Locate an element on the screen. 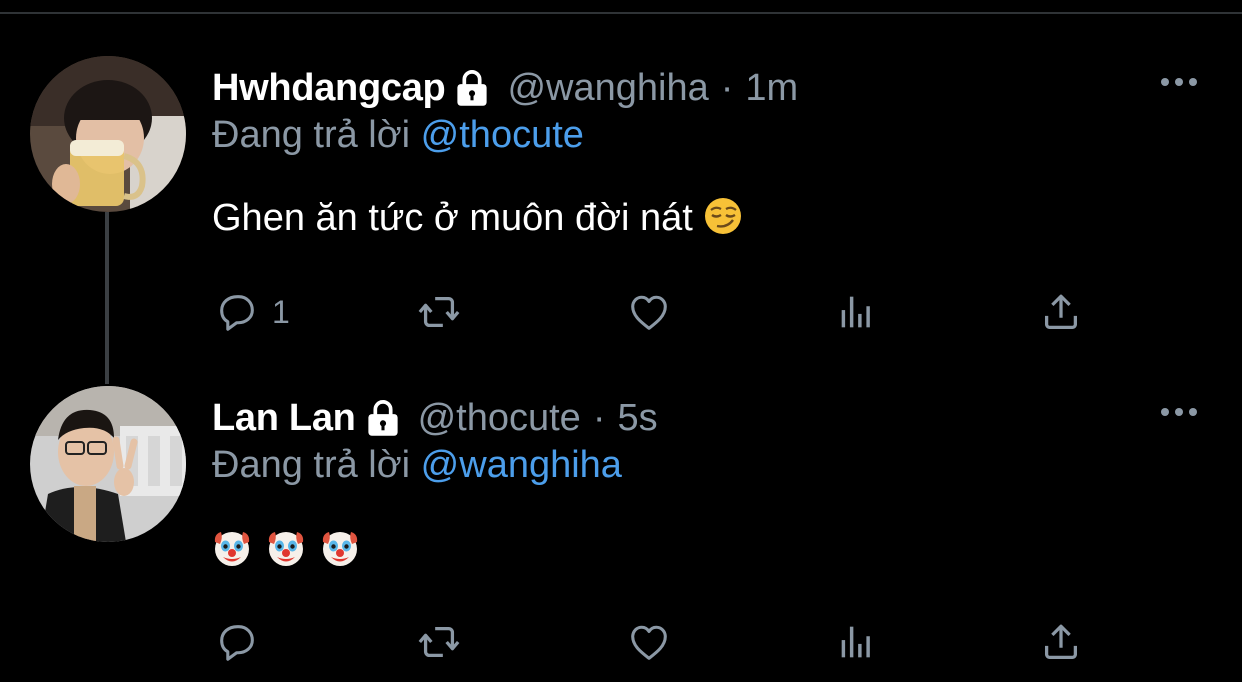 The image size is (1242, 682). timestamp: 1m is located at coordinates (771, 88).